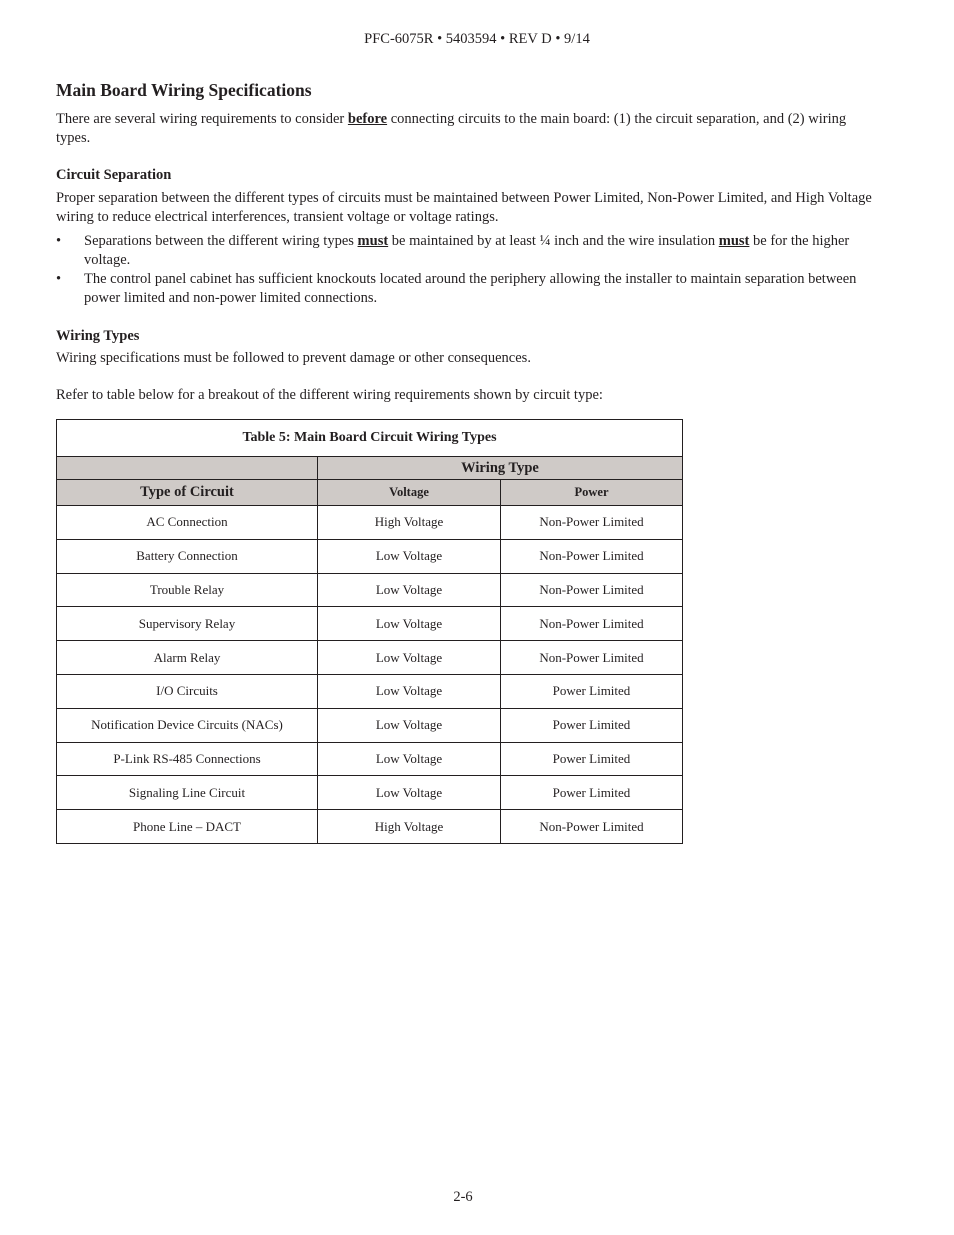 This screenshot has width=954, height=1235. Describe the element at coordinates (187, 725) in the screenshot. I see `circuit-type-cell: Notification Device Circuits (NACs)` at that location.